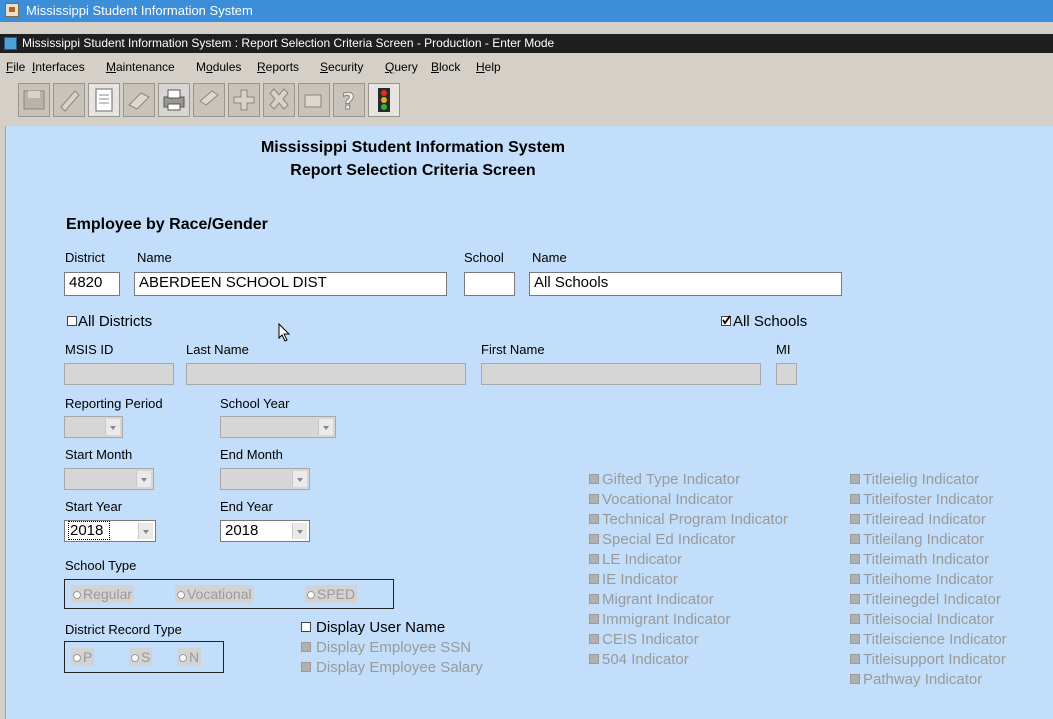  Describe the element at coordinates (139, 100) in the screenshot. I see `eraser-button` at that location.